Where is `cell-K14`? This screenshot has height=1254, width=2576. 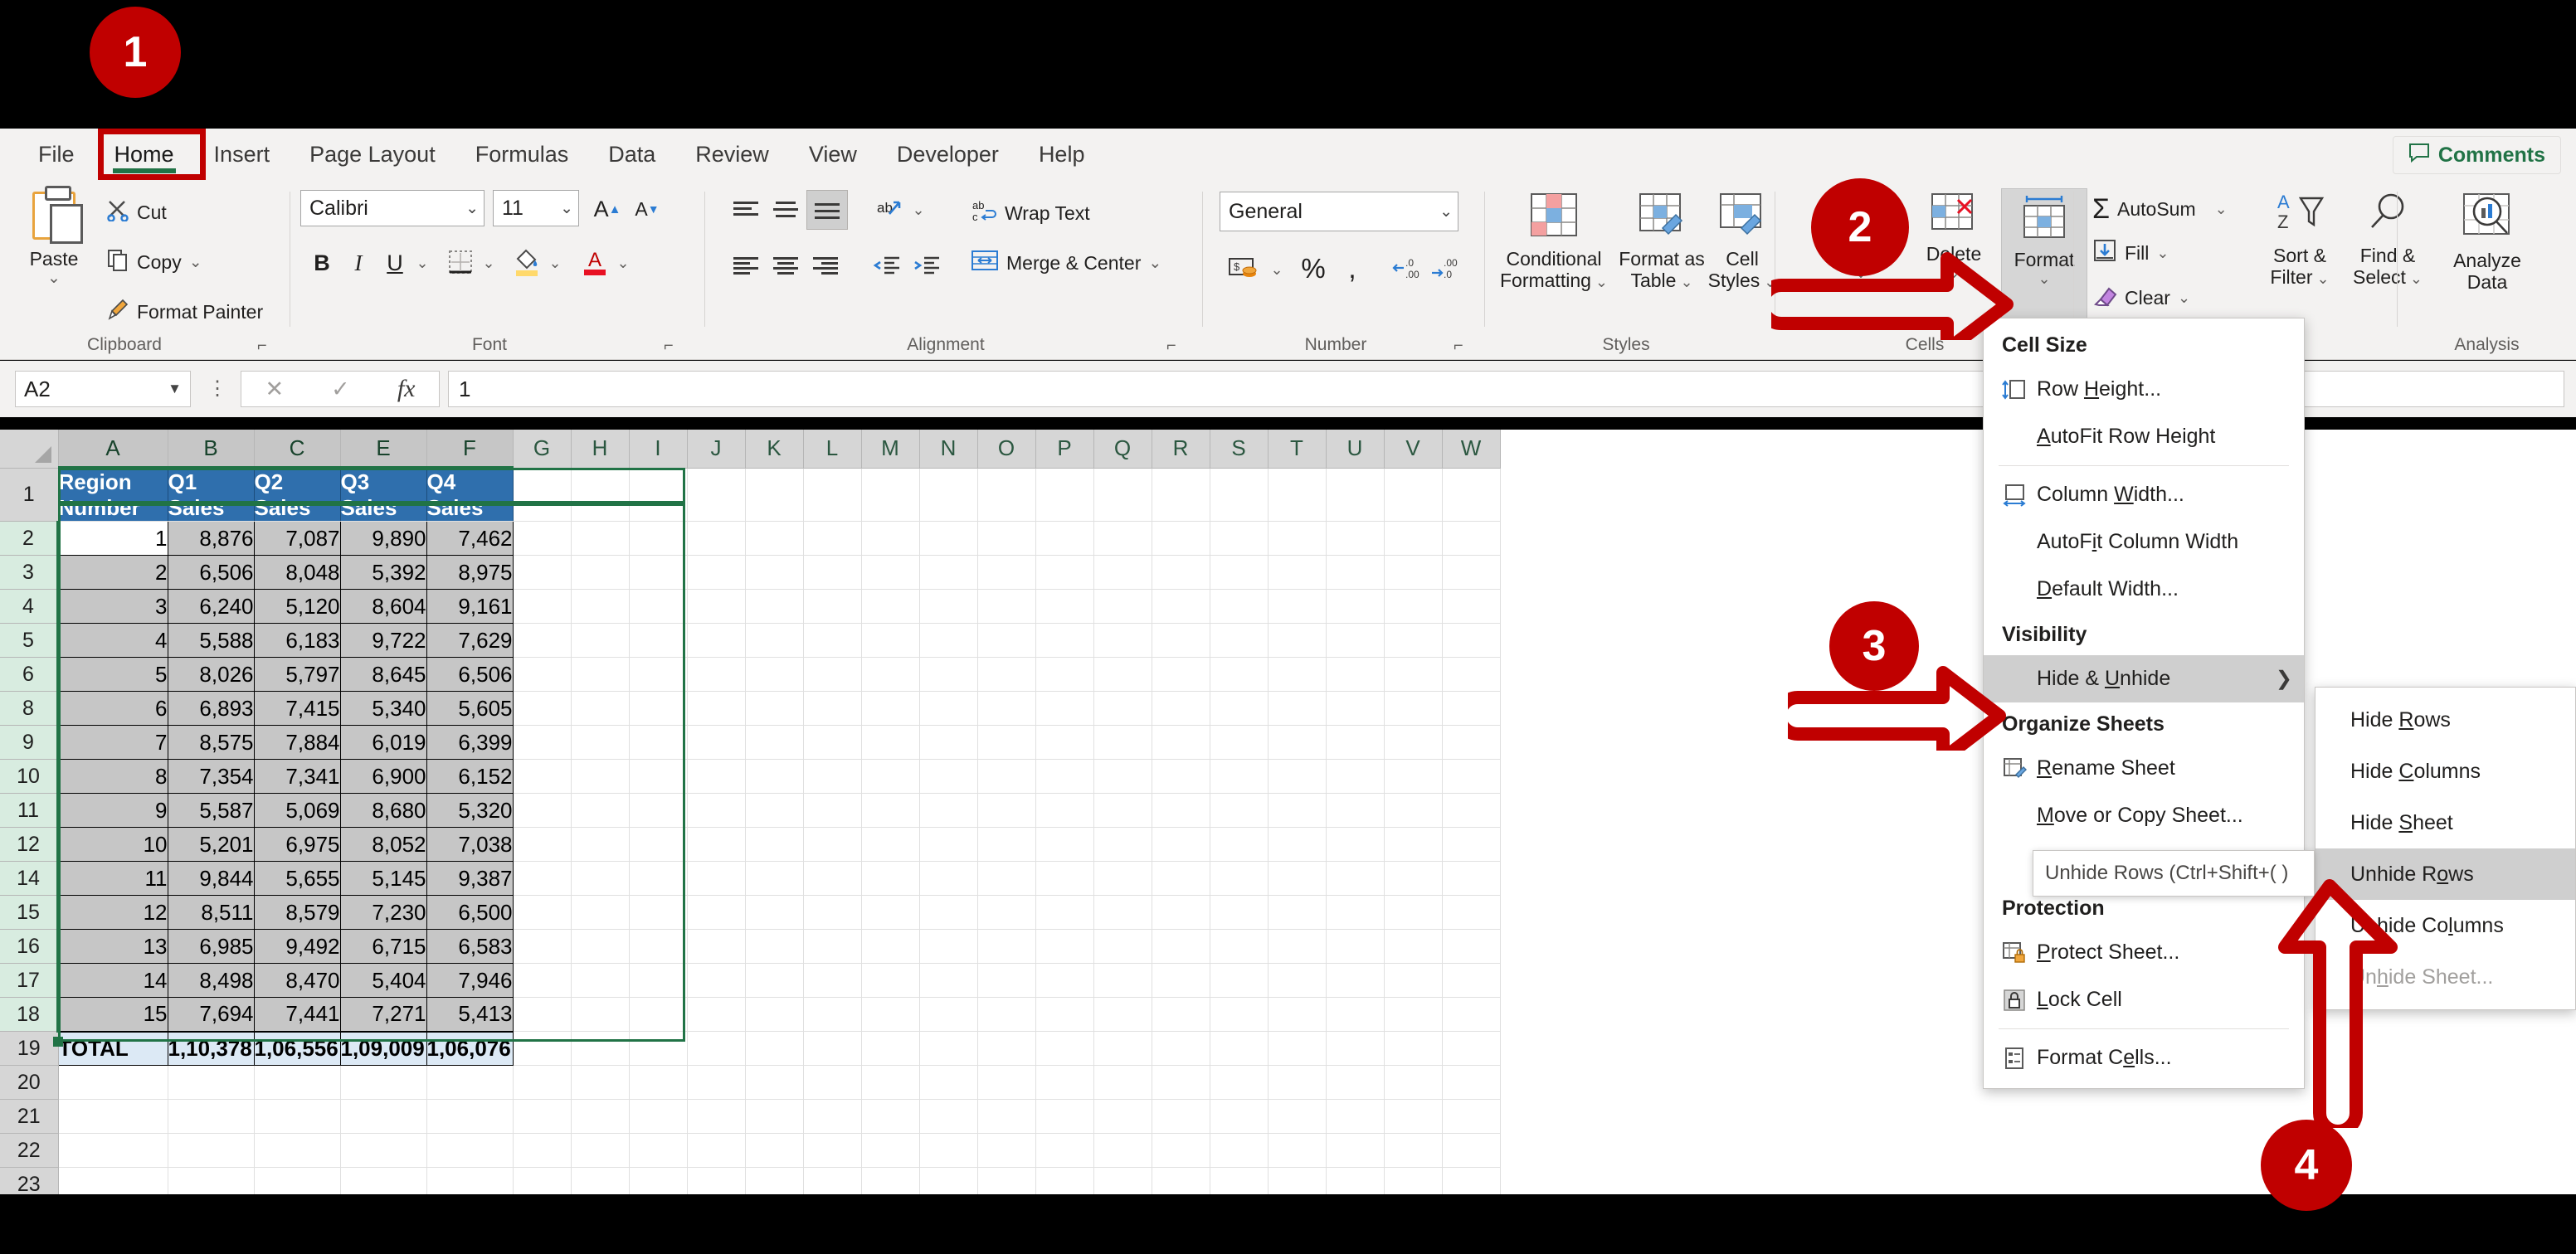 cell-K14 is located at coordinates (774, 879).